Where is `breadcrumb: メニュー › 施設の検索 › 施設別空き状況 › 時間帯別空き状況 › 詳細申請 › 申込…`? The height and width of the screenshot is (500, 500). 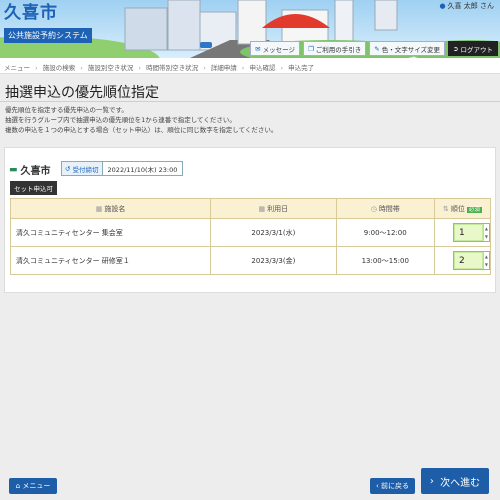
breadcrumb: メニュー › 施設の検索 › 施設別空き状況 › 時間帯別空き状況 › 詳細申請 › 申込… is located at coordinates (250, 66).